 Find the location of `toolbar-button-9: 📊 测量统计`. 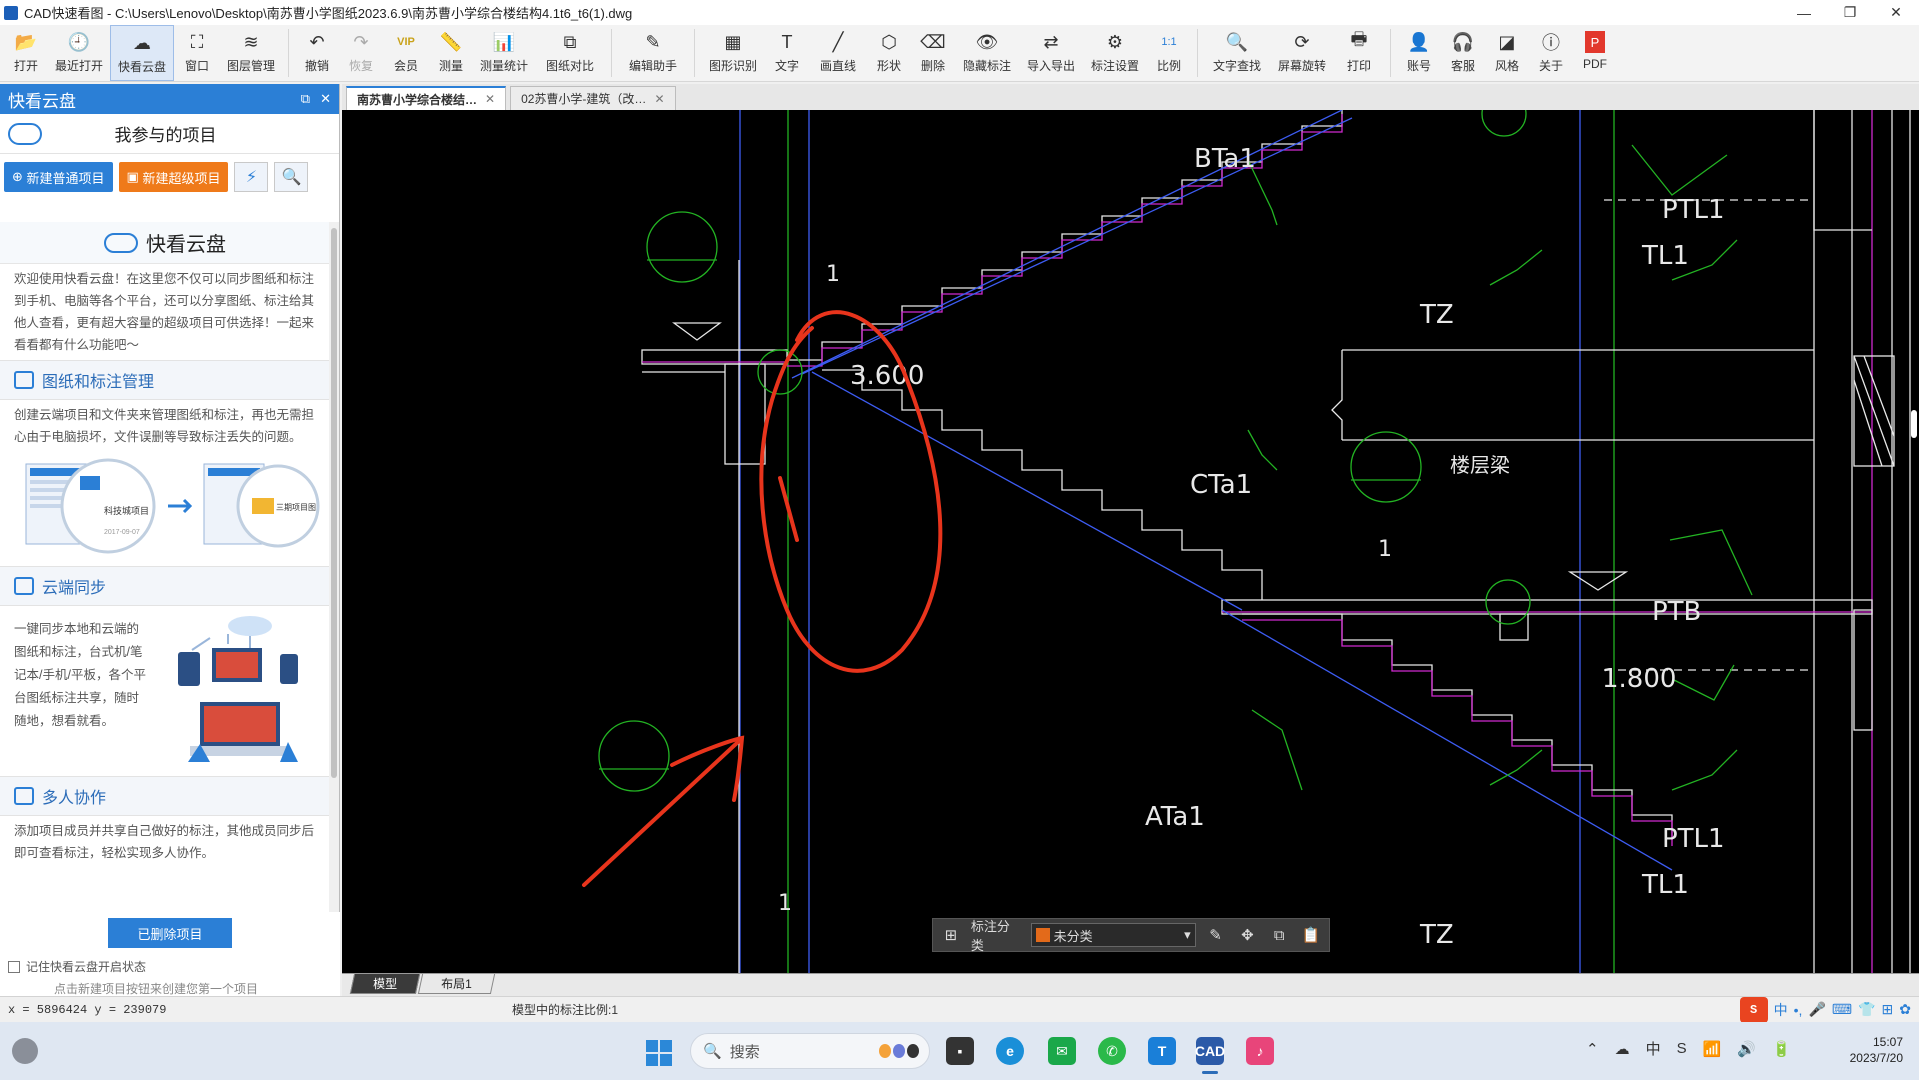

toolbar-button-9: 📊 测量统计 is located at coordinates (504, 53).